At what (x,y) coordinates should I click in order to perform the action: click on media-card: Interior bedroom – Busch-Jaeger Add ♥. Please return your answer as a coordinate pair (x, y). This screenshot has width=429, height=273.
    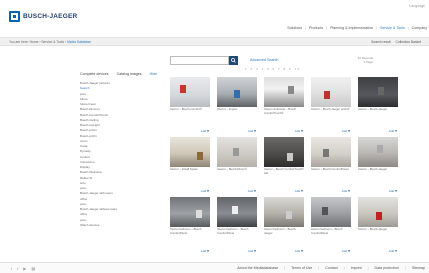
    Looking at the image, I should click on (284, 227).